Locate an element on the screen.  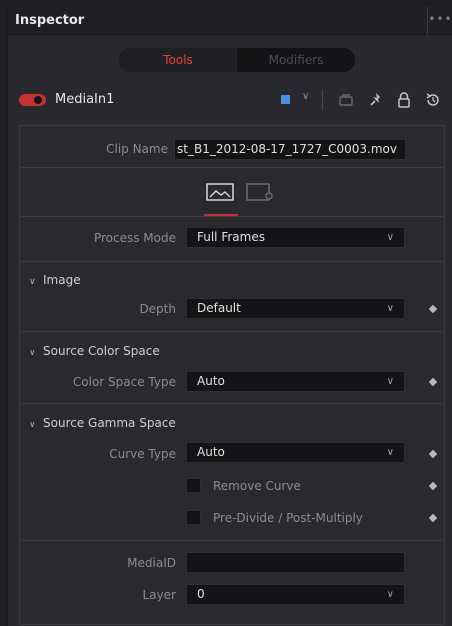
source-color-space-header: ∨ Source Color Space is located at coordinates (94, 351).